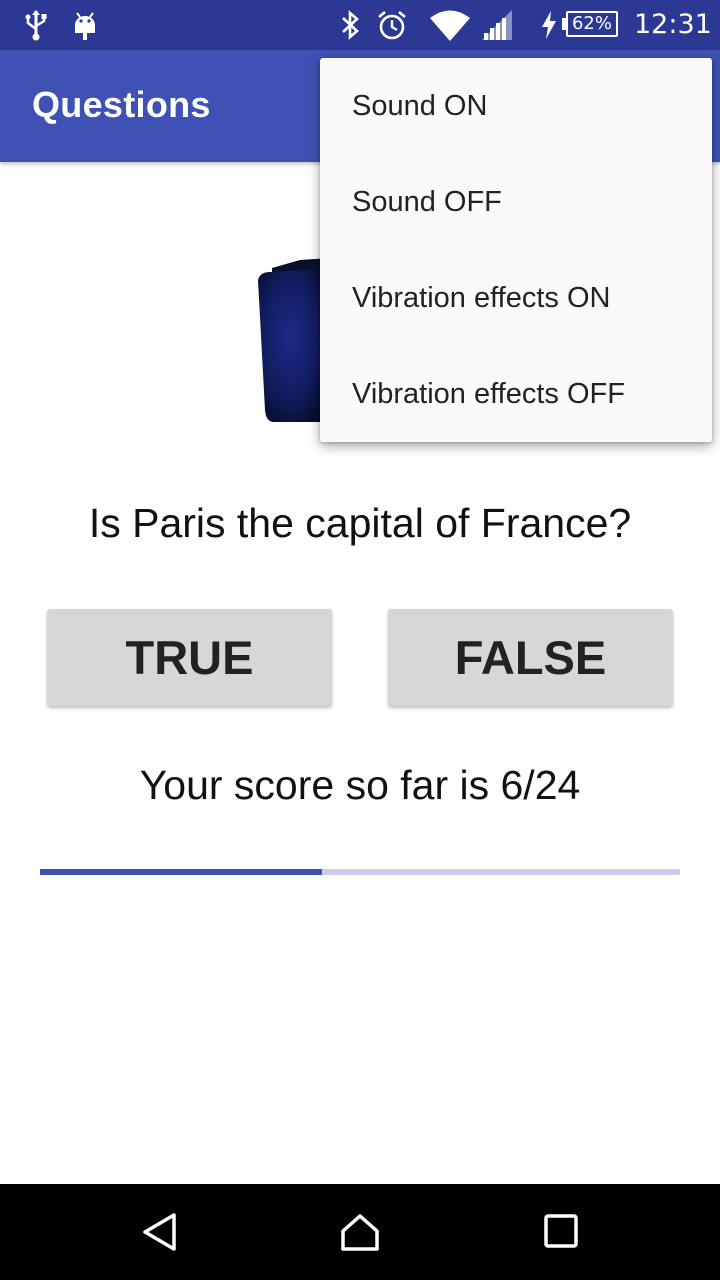  What do you see at coordinates (592, 24) in the screenshot?
I see `battery-level: 62%` at bounding box center [592, 24].